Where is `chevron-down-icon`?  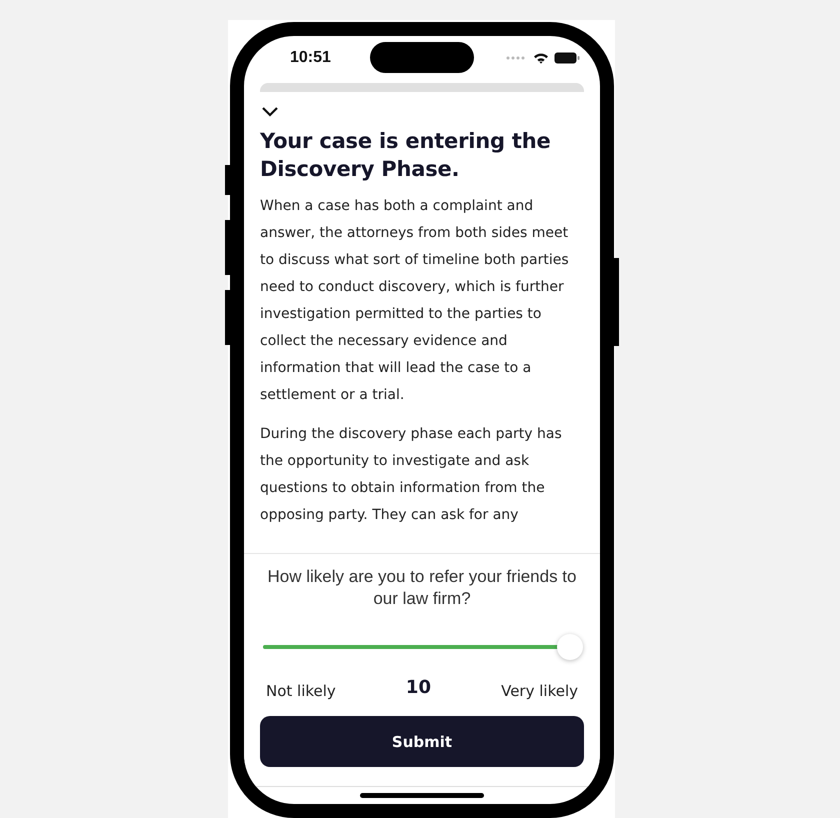 chevron-down-icon is located at coordinates (270, 112).